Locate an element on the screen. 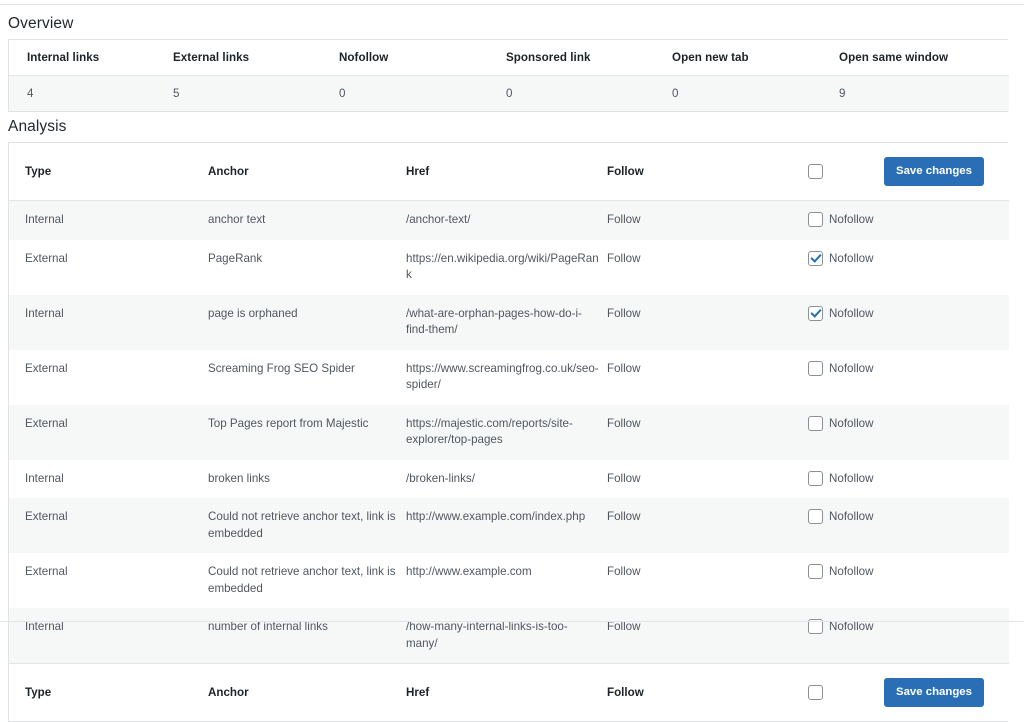  analysis-col-select-all is located at coordinates (846, 172).